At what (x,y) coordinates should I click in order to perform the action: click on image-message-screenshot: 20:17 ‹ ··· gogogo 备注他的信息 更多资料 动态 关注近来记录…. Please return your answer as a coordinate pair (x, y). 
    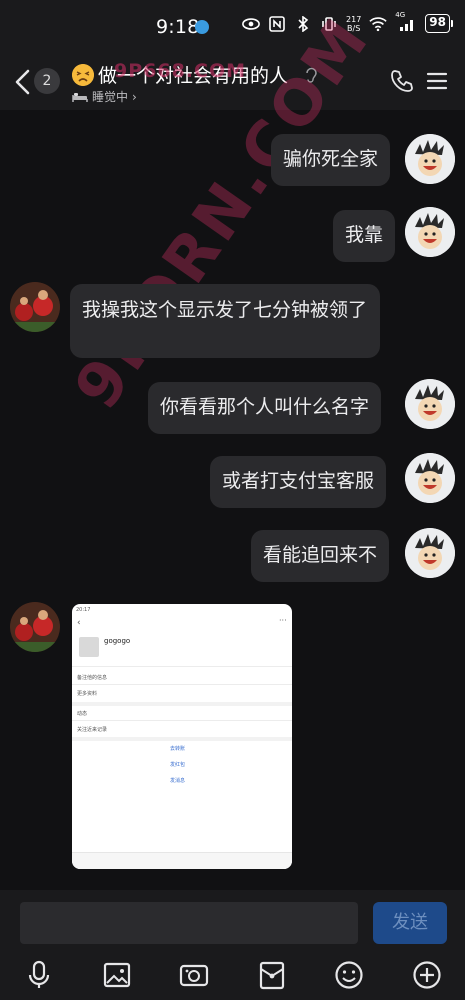
    Looking at the image, I should click on (182, 736).